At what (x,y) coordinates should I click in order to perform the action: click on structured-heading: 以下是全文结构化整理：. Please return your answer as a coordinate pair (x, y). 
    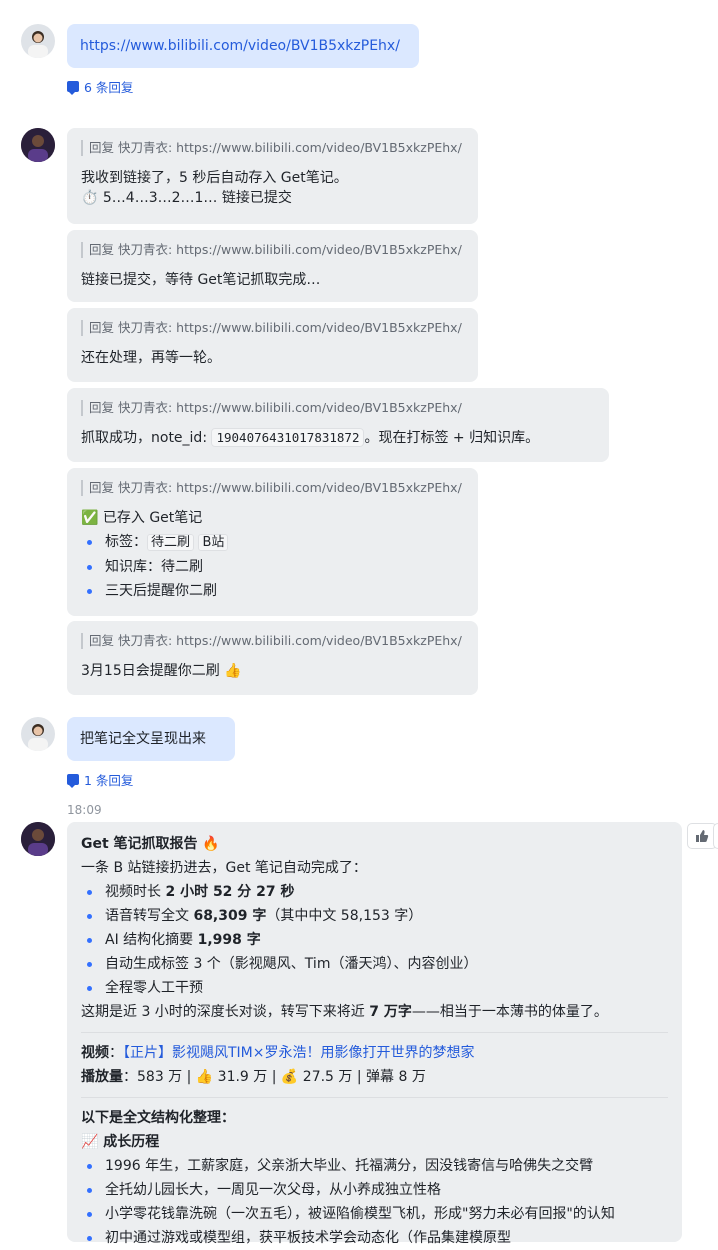
    Looking at the image, I should click on (158, 1118).